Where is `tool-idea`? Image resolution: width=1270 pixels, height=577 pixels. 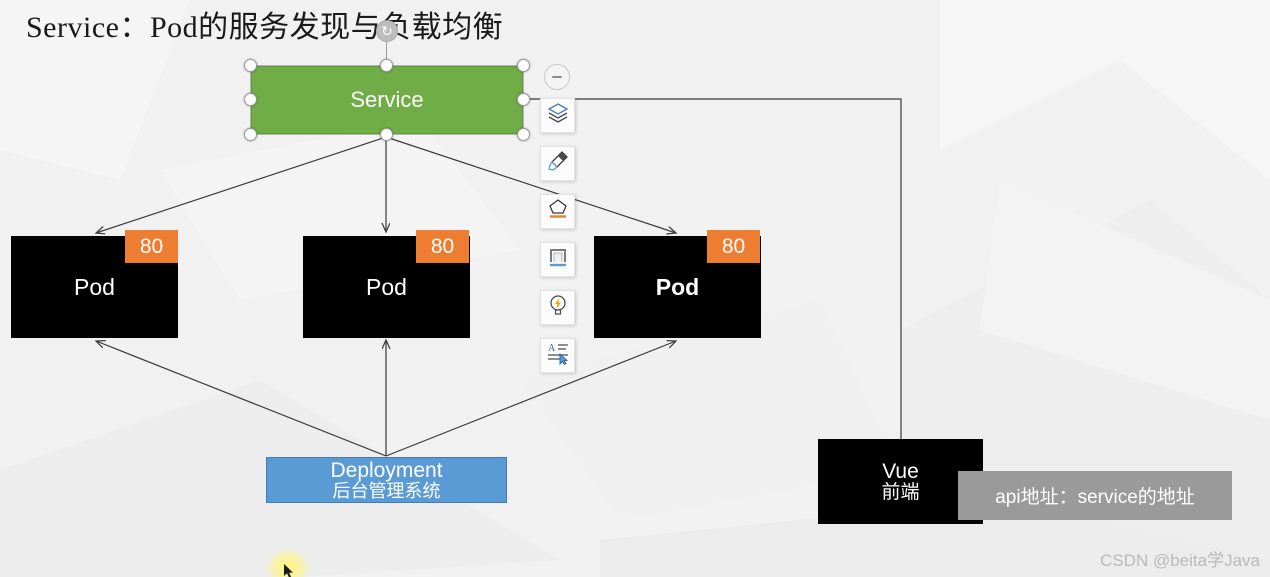
tool-idea is located at coordinates (557, 307).